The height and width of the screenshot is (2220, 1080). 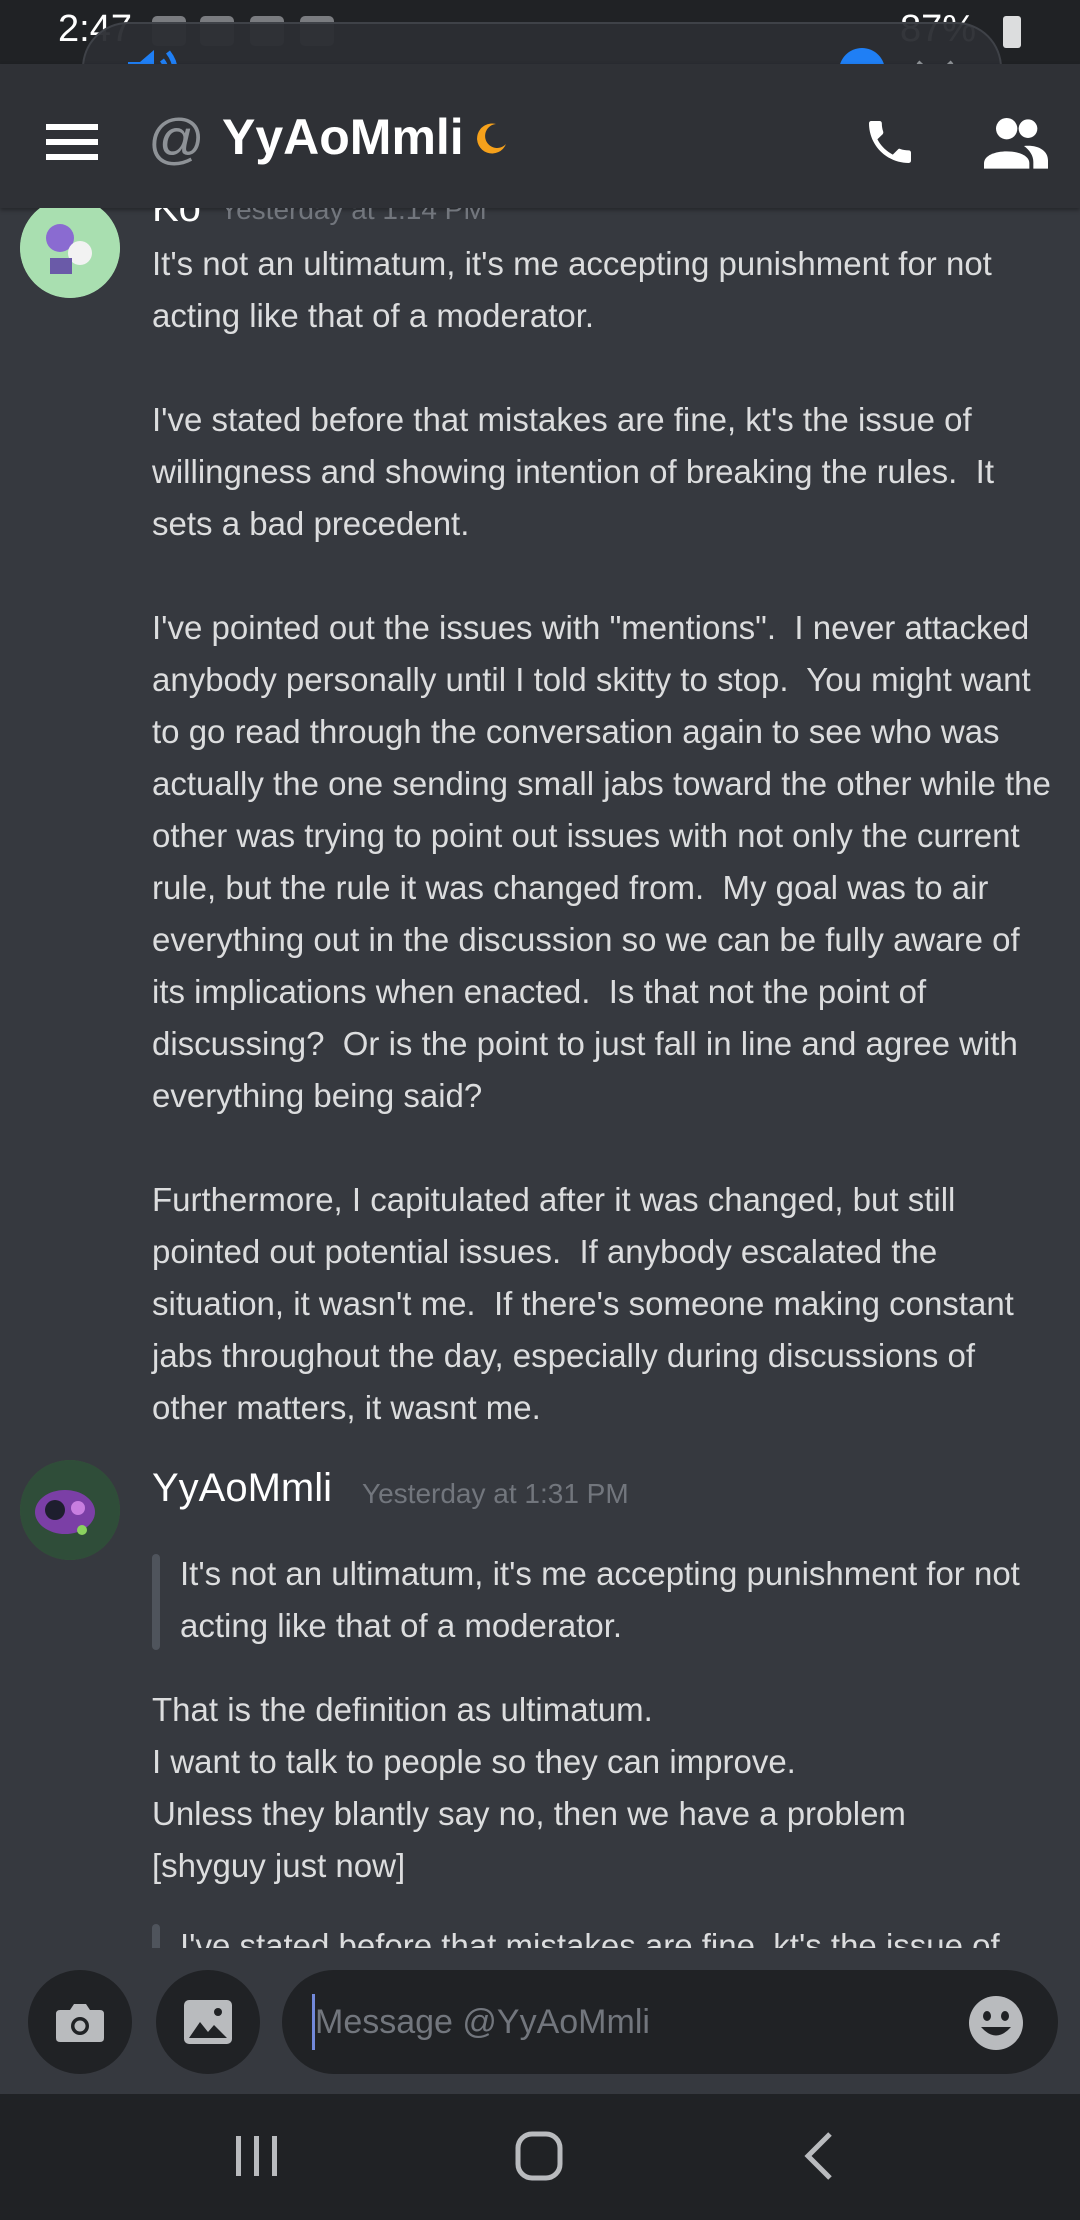 I want to click on camera-icon, so click(x=80, y=2023).